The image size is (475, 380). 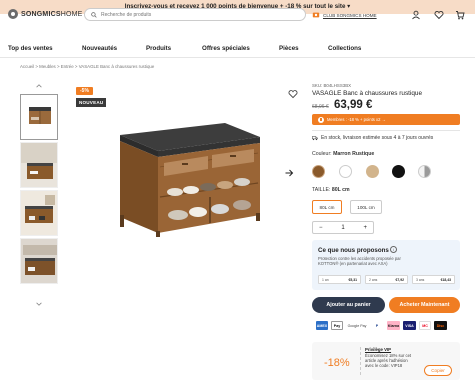 I want to click on copy-code-button: Copier, so click(x=438, y=370).